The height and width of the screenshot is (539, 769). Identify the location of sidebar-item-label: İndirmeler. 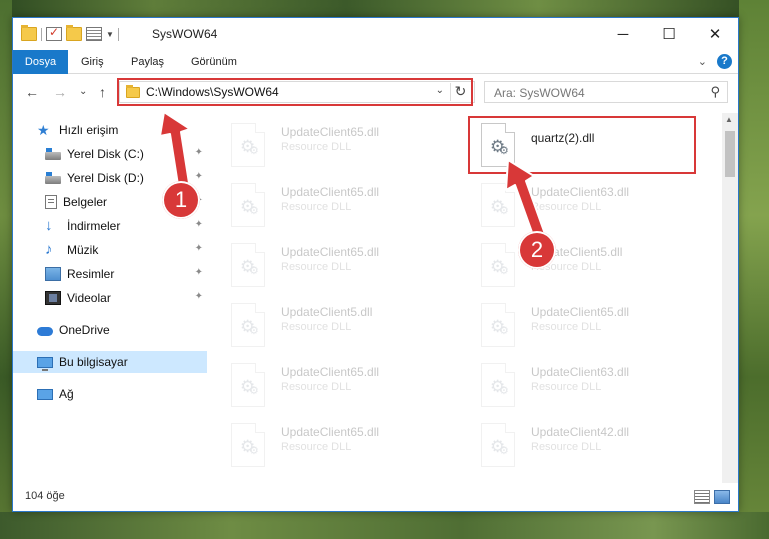
(94, 226).